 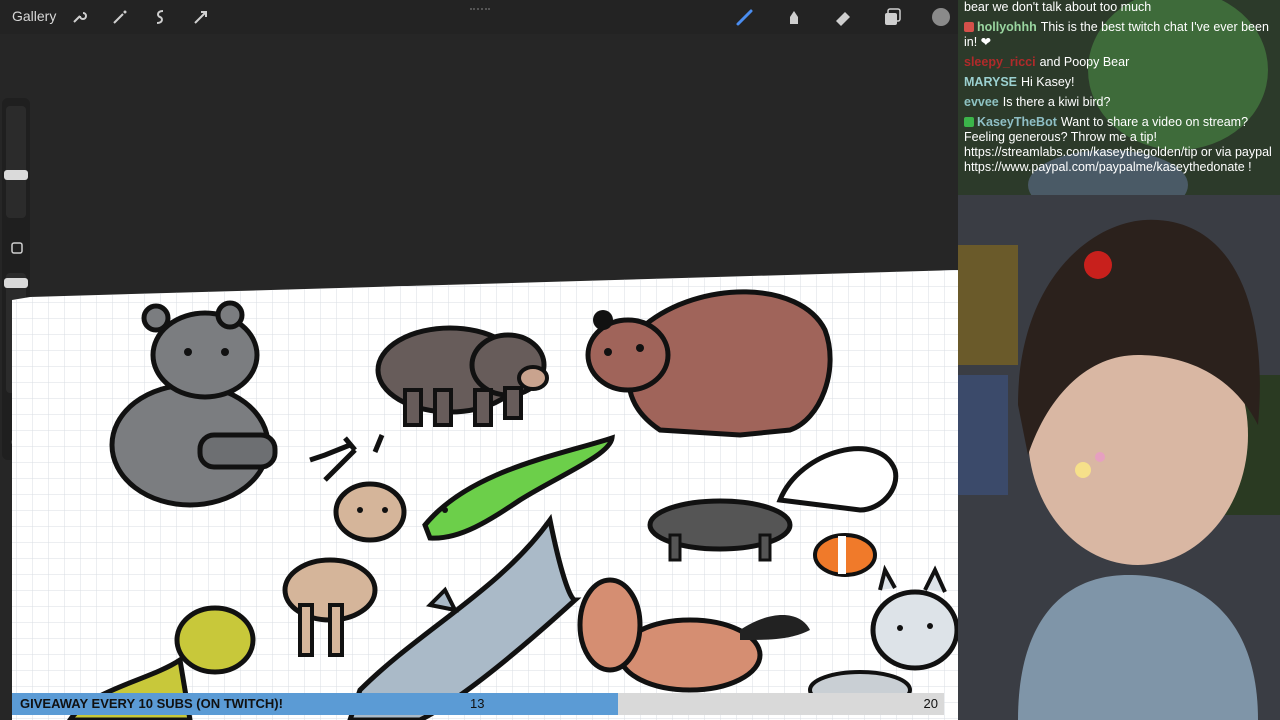 What do you see at coordinates (34, 16) in the screenshot?
I see `gallery-button: Gallery` at bounding box center [34, 16].